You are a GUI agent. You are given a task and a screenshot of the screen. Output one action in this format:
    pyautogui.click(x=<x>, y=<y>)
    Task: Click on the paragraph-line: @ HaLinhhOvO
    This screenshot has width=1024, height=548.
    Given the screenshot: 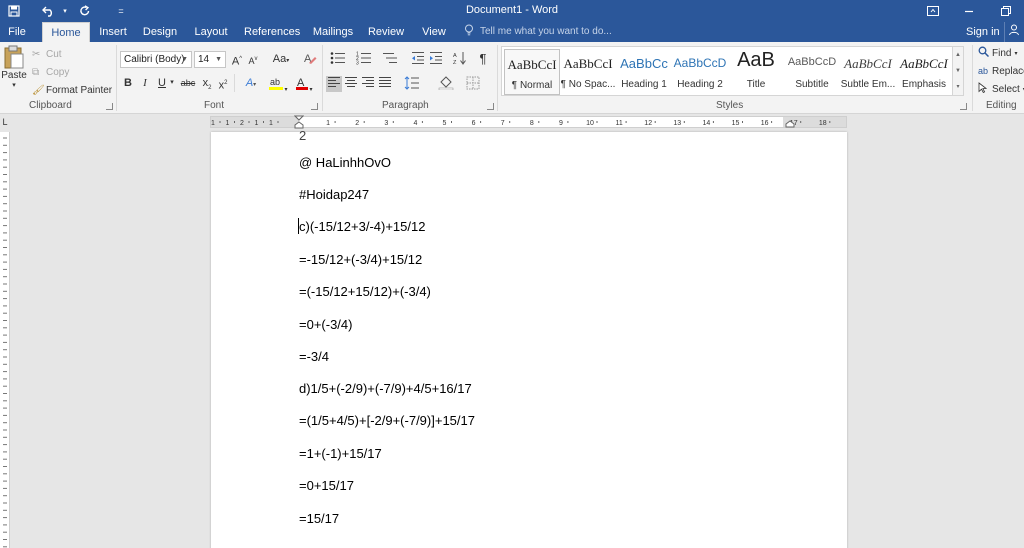 What is the action you would take?
    pyautogui.click(x=345, y=163)
    